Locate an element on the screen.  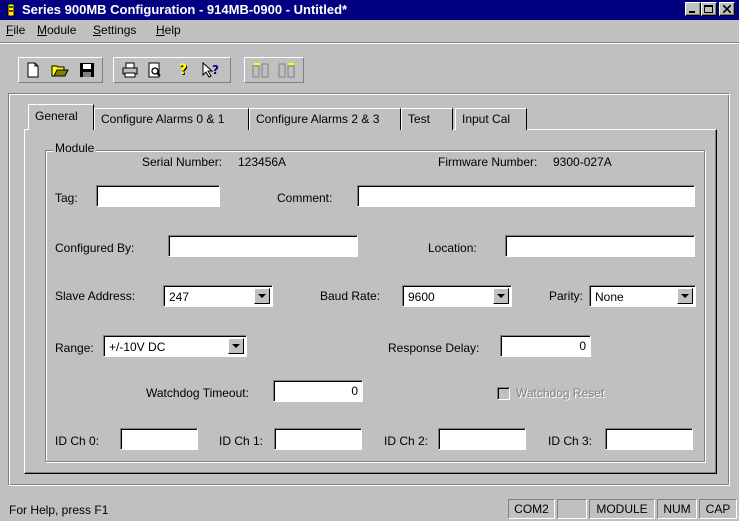
response-delay-input is located at coordinates (545, 346).